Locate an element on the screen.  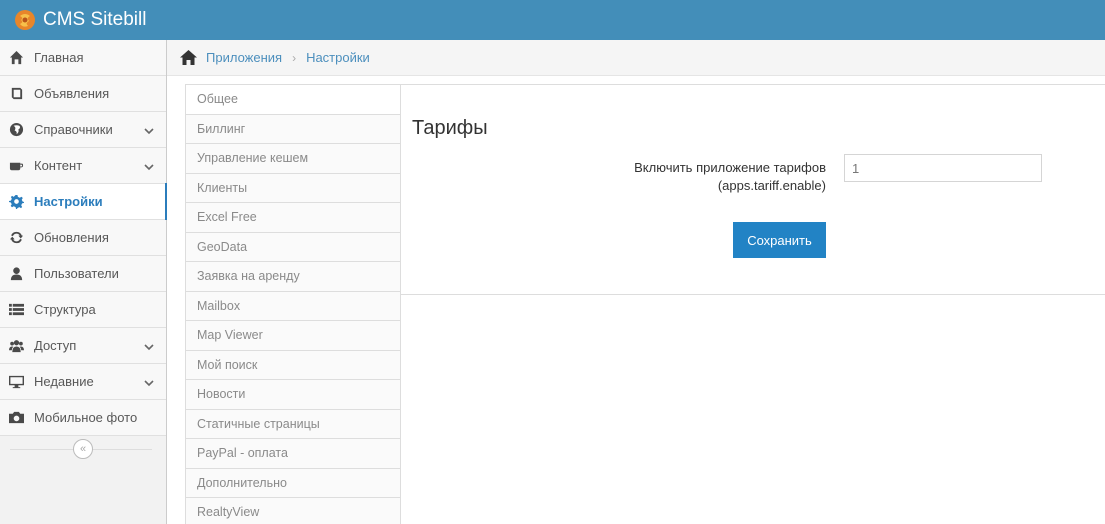
brand-name: CMS Sitebill is located at coordinates (95, 19).